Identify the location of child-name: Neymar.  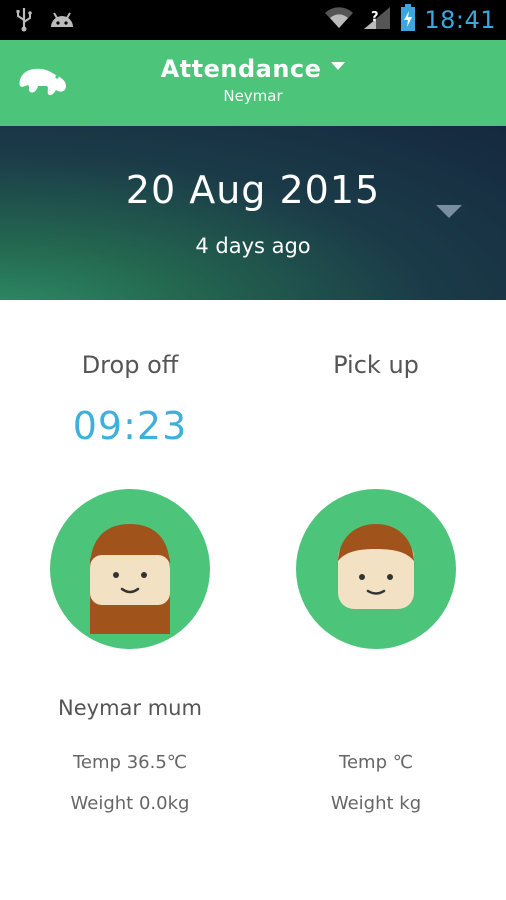
(253, 96).